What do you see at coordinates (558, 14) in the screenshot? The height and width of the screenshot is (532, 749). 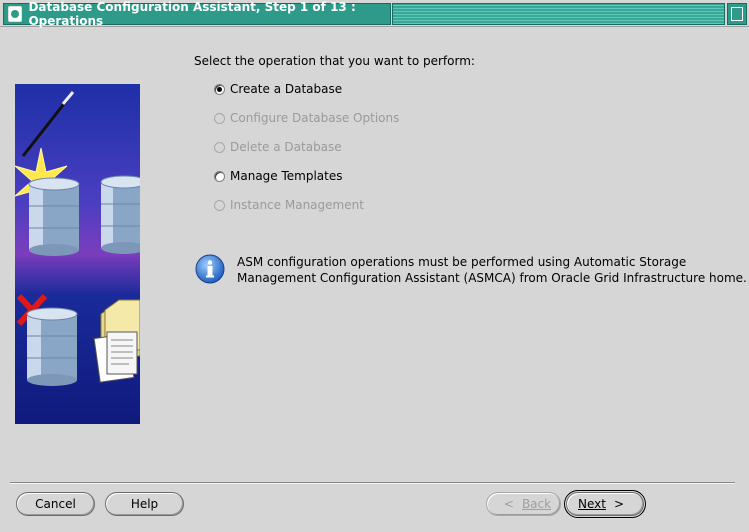 I see `title-bar-fill` at bounding box center [558, 14].